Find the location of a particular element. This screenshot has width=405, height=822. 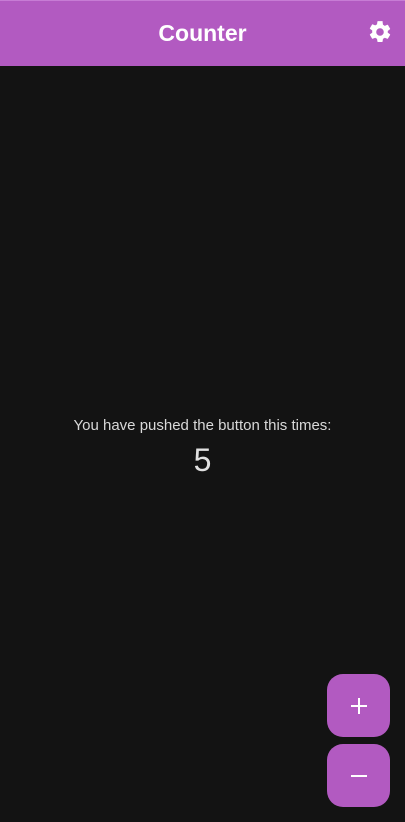

counter-value: 5 is located at coordinates (202, 460).